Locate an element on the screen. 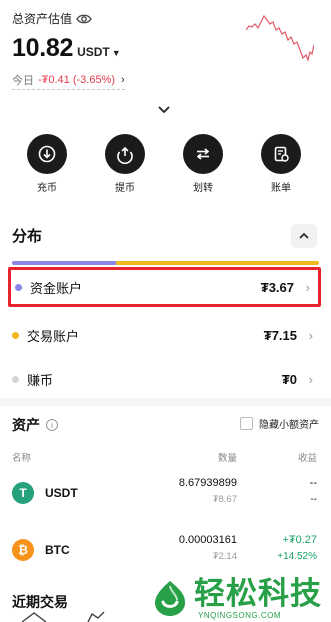 Image resolution: width=331 pixels, height=622 pixels. asset-row-btc: ₿ BTC 0.00003161 ₮2.14 +₮0.27 +14.52% is located at coordinates (165, 551).